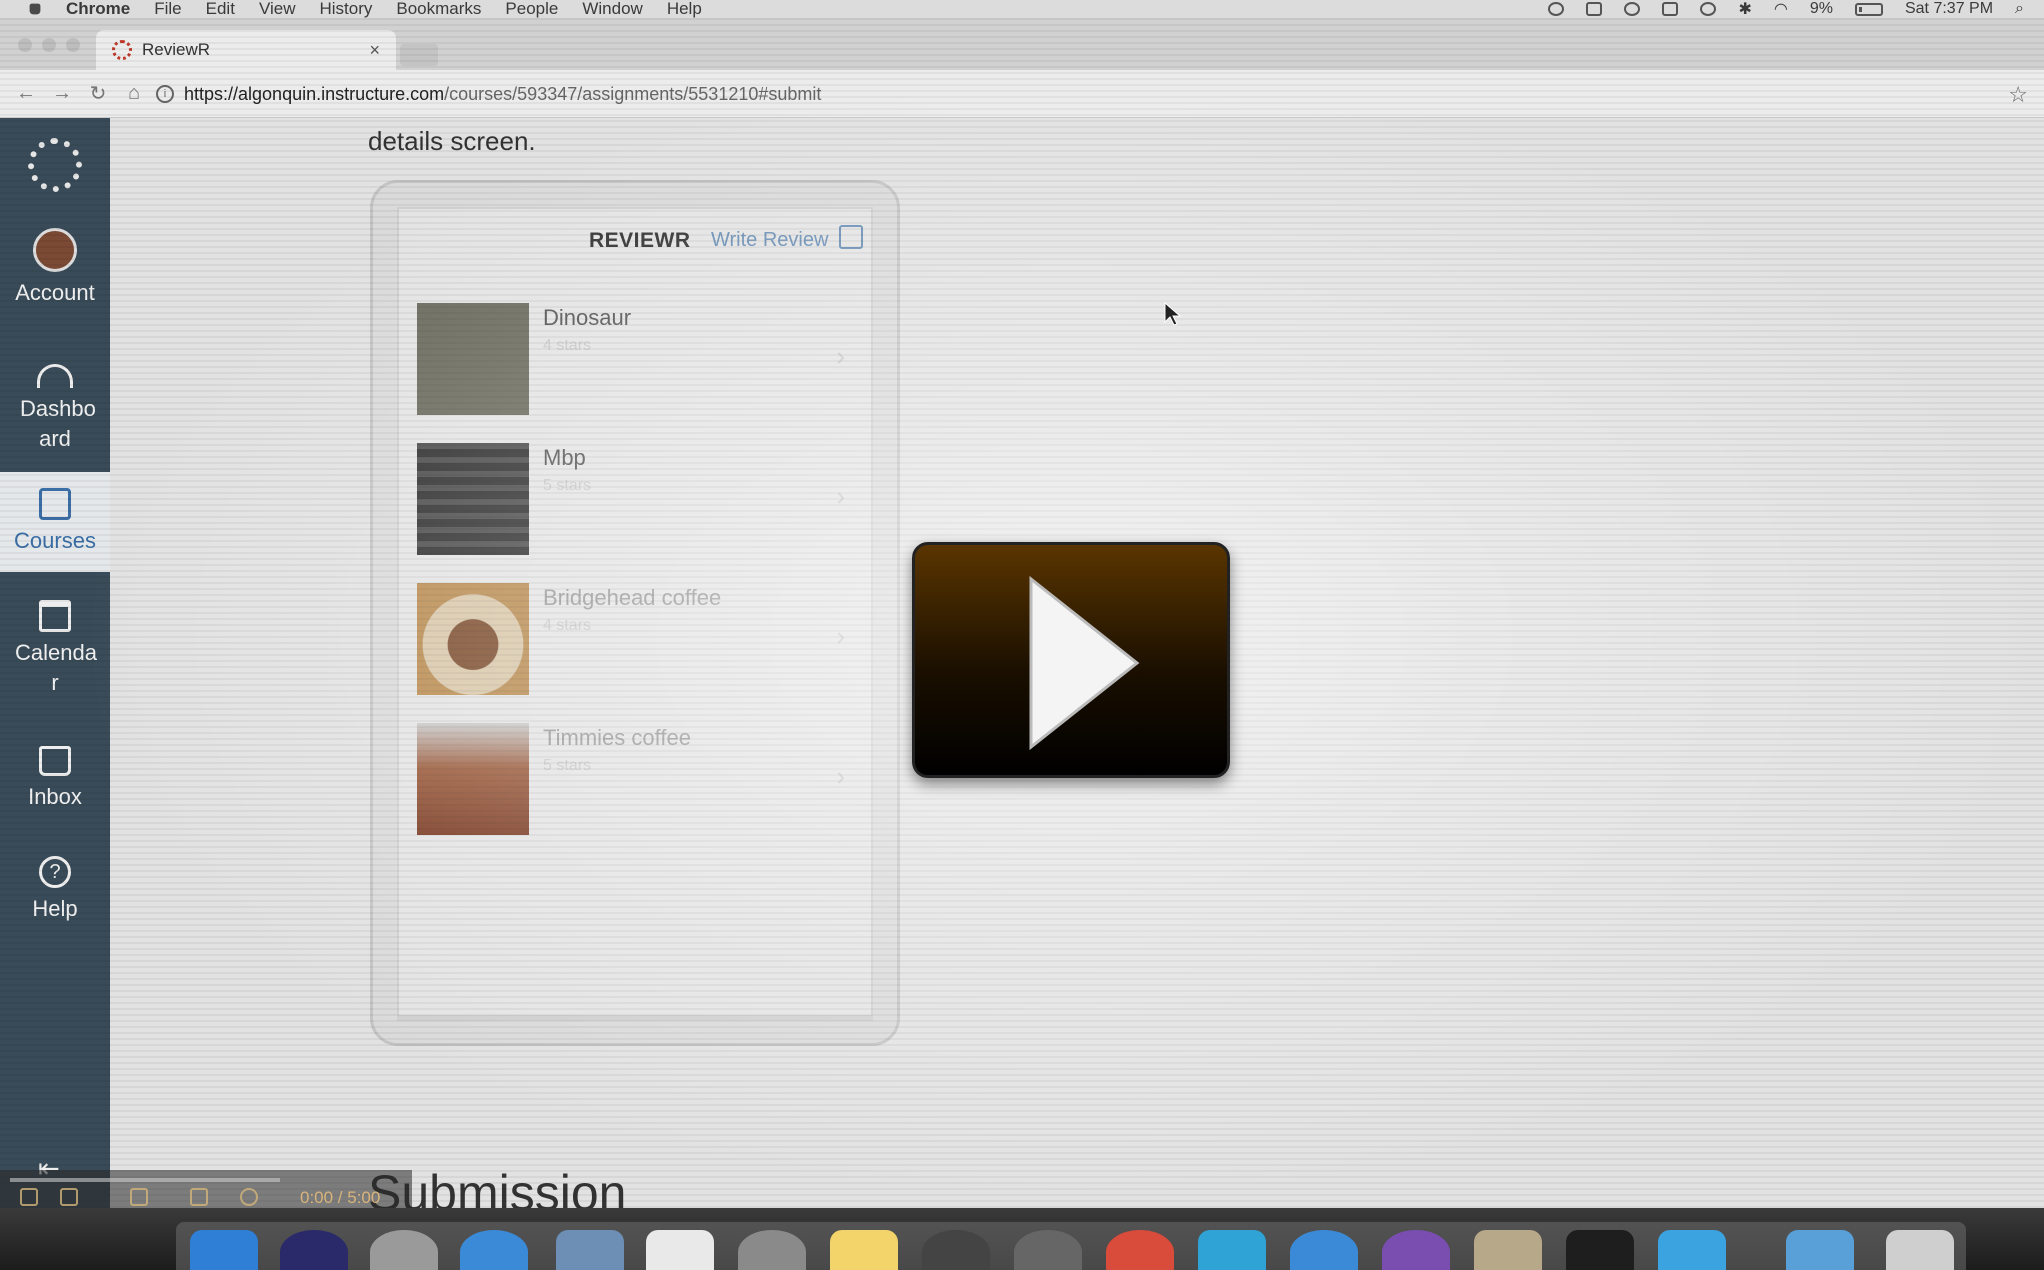  What do you see at coordinates (25, 45) in the screenshot?
I see `close-window-button` at bounding box center [25, 45].